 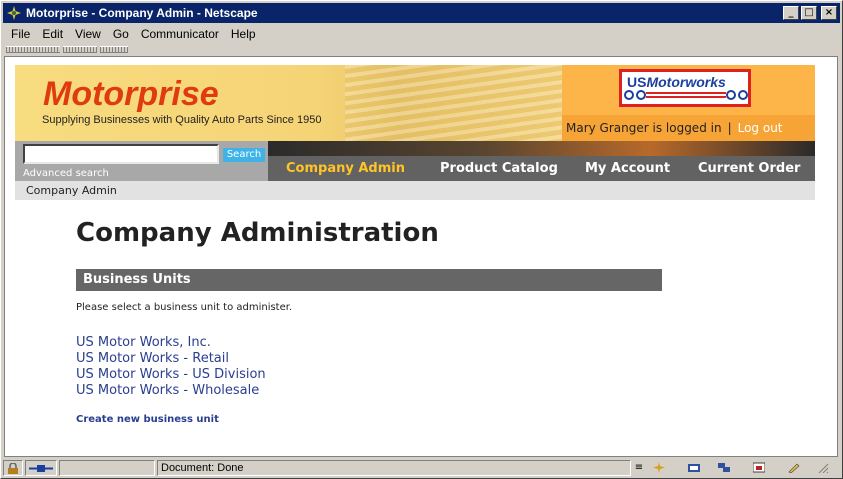 I want to click on login-status: Mary Granger is logged in | Log out, so click(x=688, y=128).